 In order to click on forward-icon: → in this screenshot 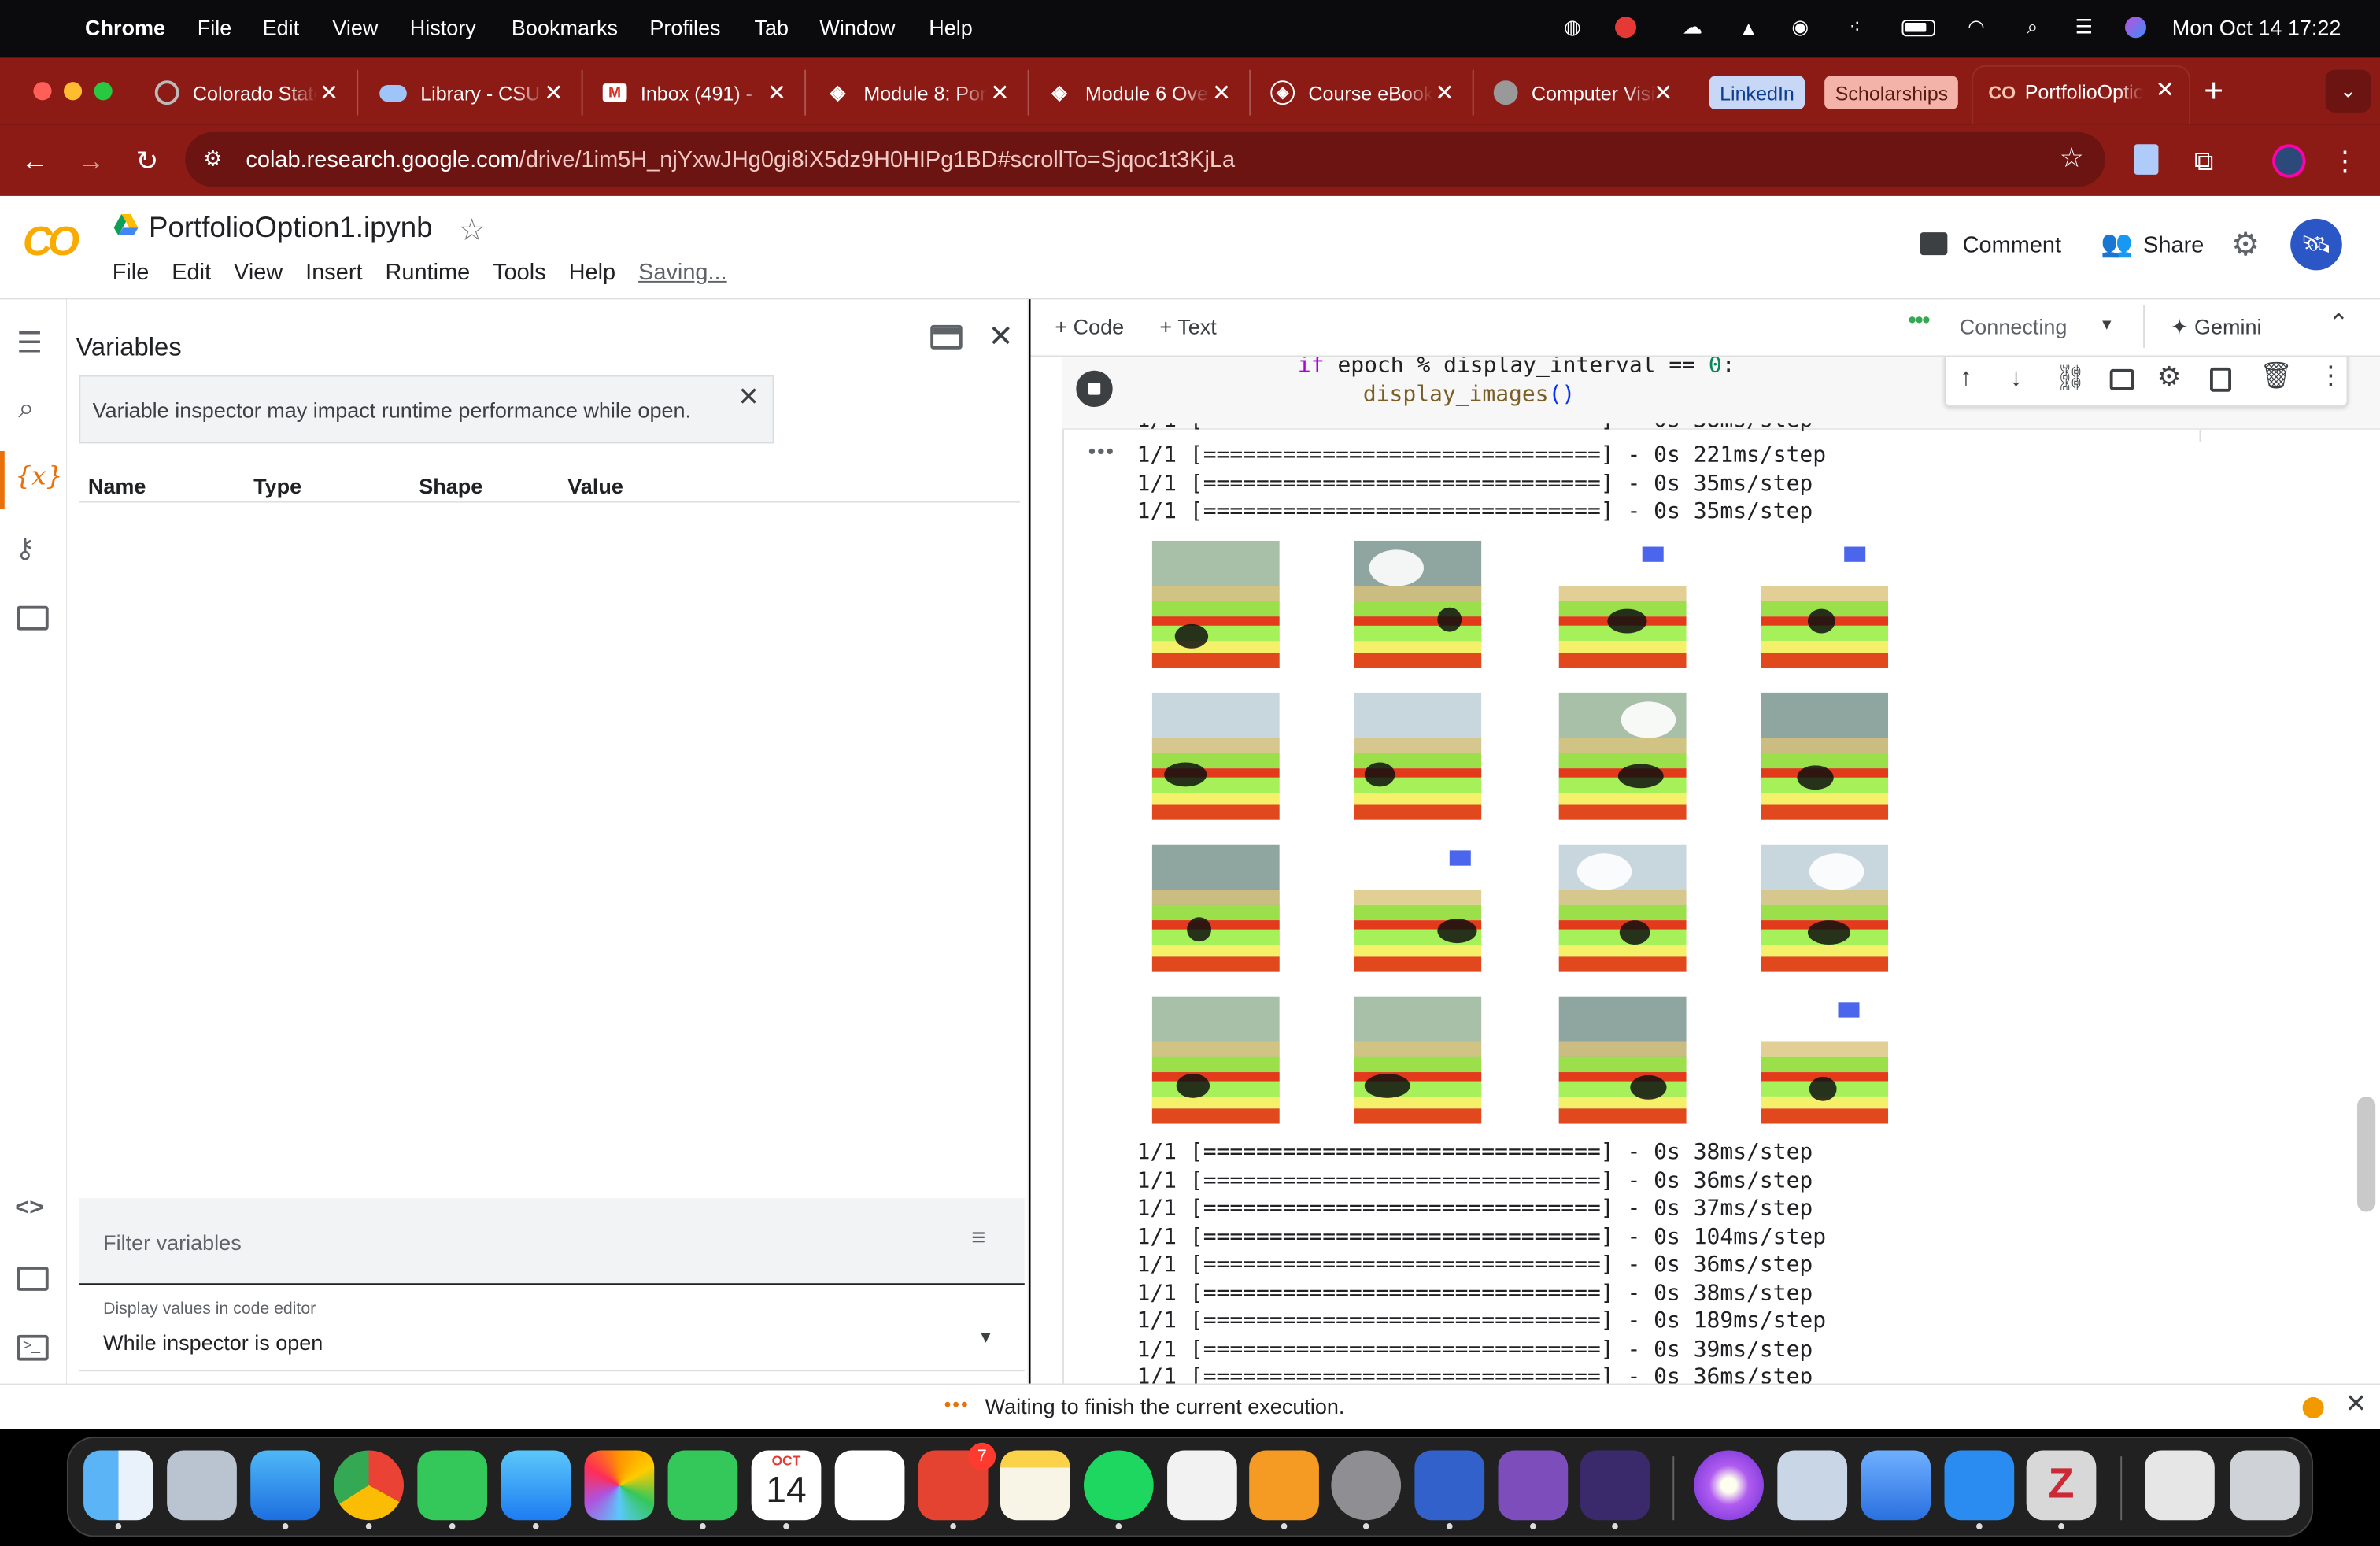, I will do `click(91, 160)`.